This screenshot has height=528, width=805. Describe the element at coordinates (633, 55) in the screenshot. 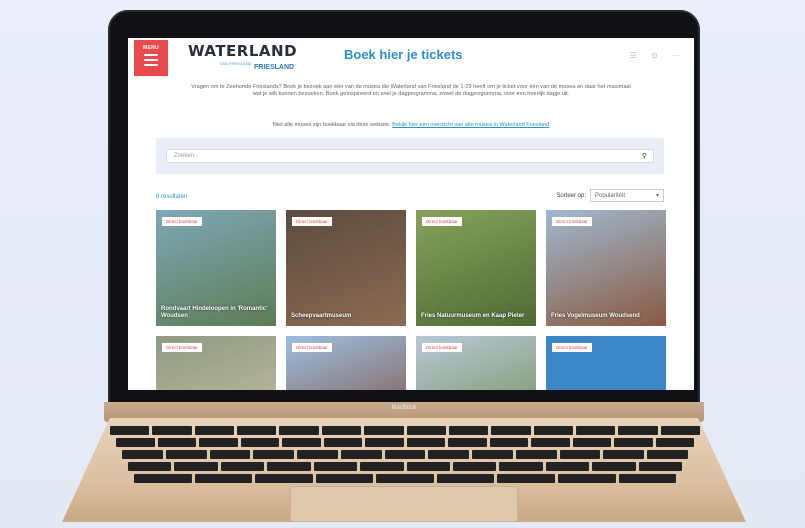

I see `user-icon: ☰` at that location.